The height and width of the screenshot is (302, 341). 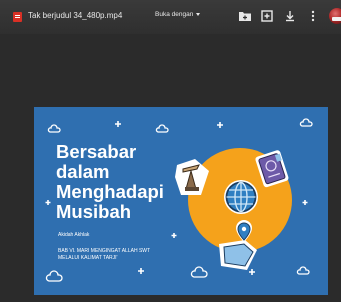 I want to click on slide-author: Akidah Akhlak, so click(x=74, y=235).